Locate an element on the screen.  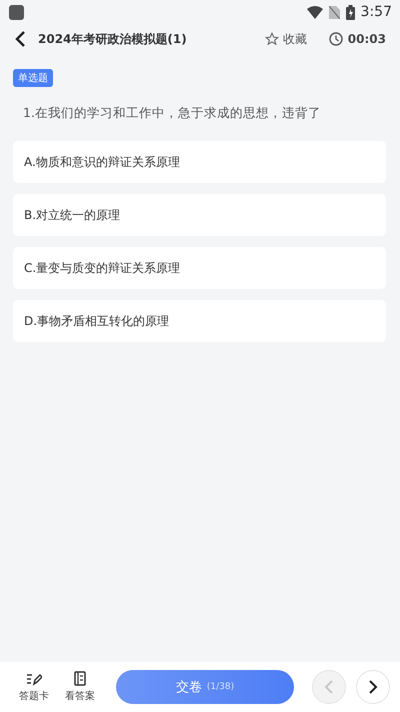
chevron-right-icon is located at coordinates (373, 687).